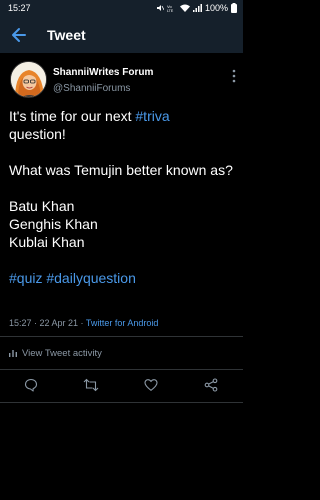  I want to click on status-icons: Vo LTE 100%, so click(196, 8).